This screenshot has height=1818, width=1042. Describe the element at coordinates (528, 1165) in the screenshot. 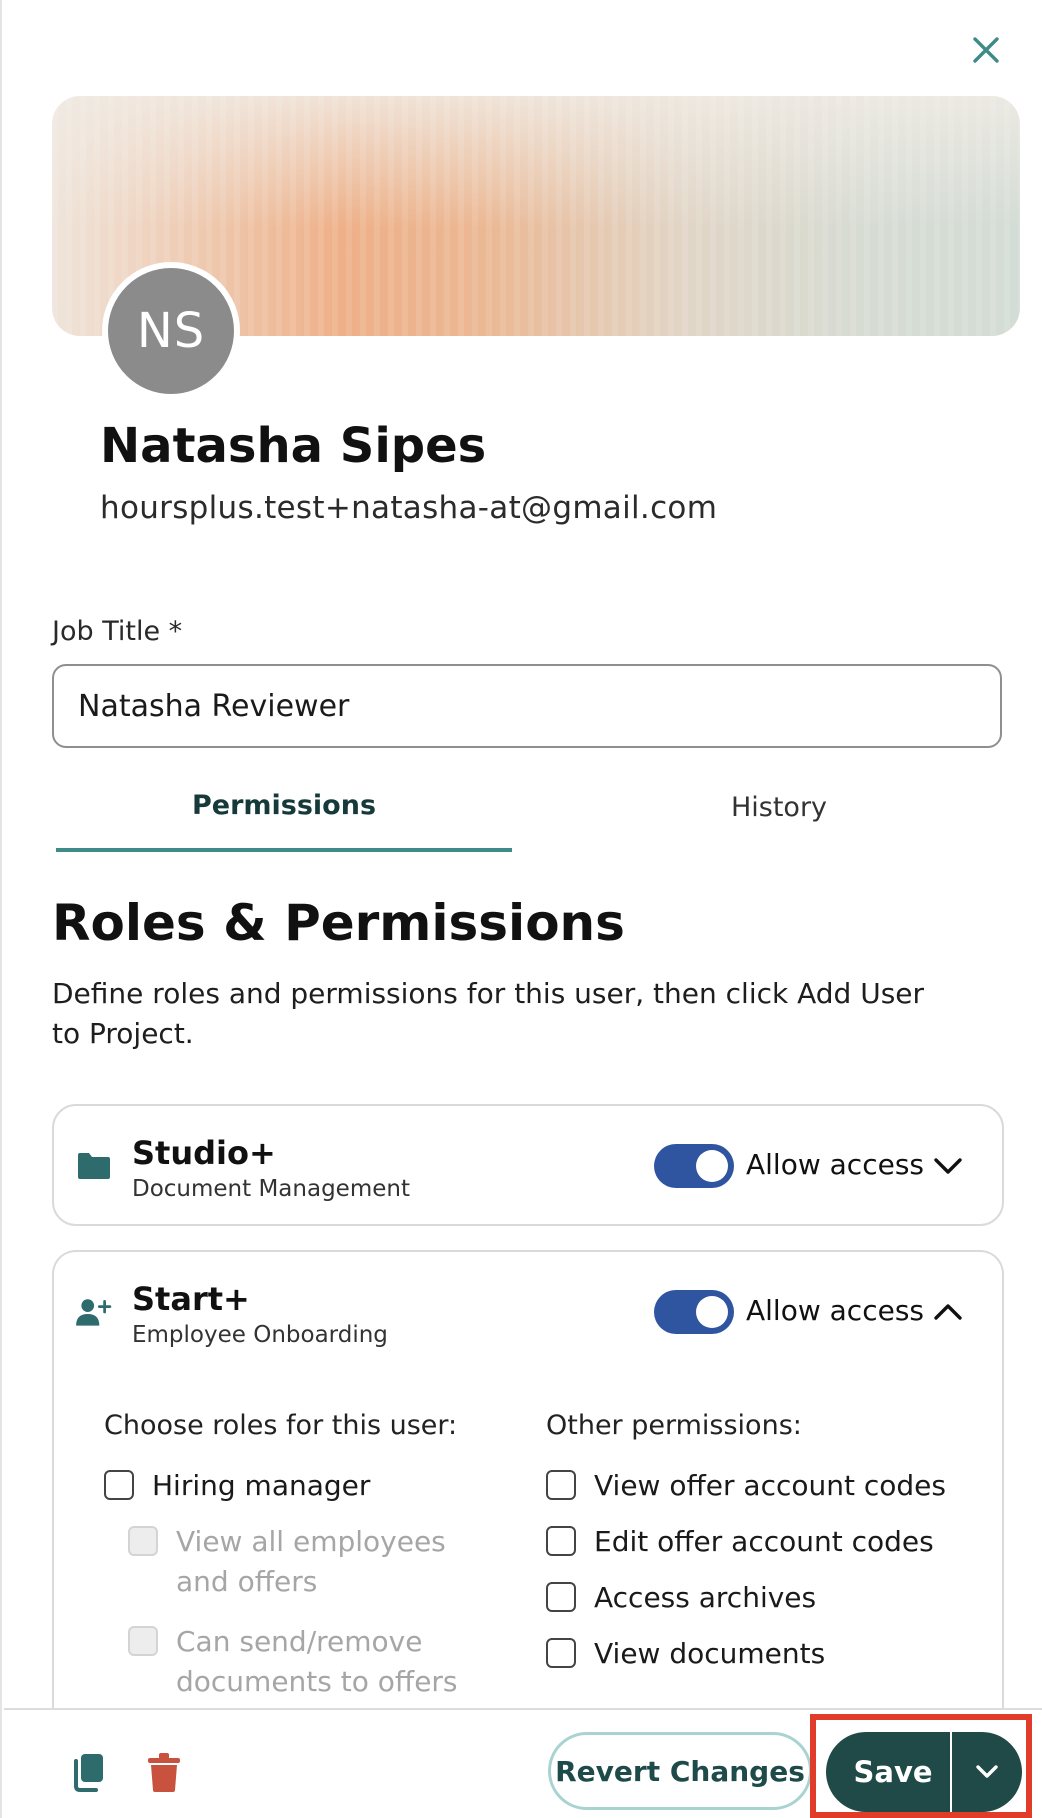

I see `product-card-studio: Studio+ Document Management Allow access` at that location.